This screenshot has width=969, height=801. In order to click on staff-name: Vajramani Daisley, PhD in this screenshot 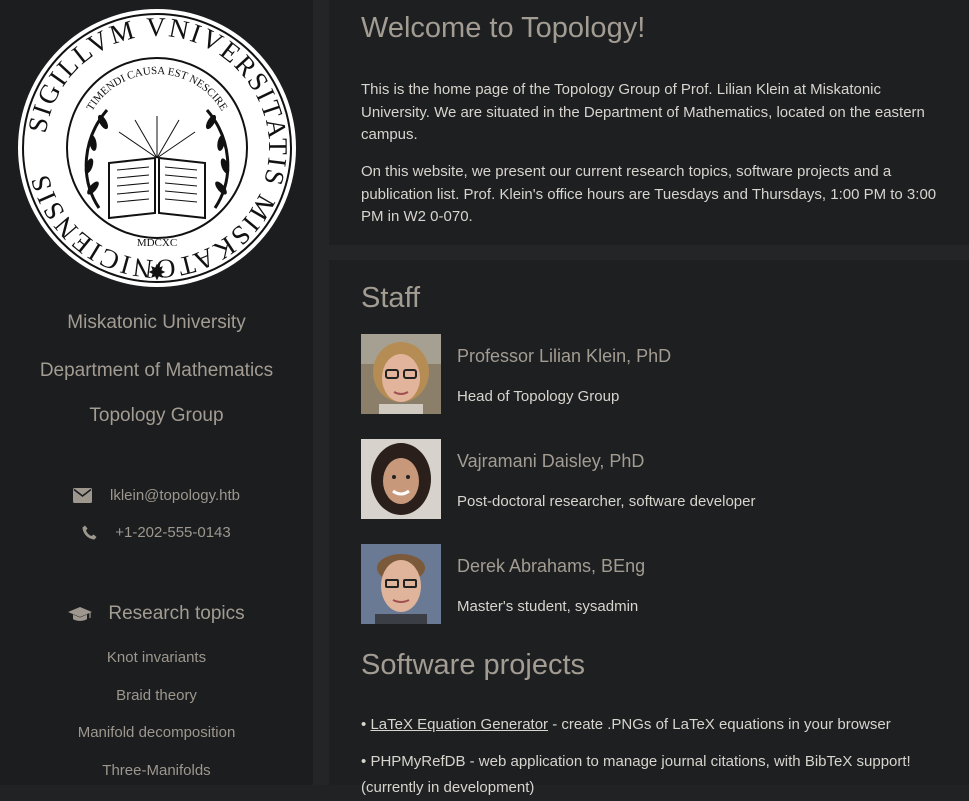, I will do `click(551, 461)`.